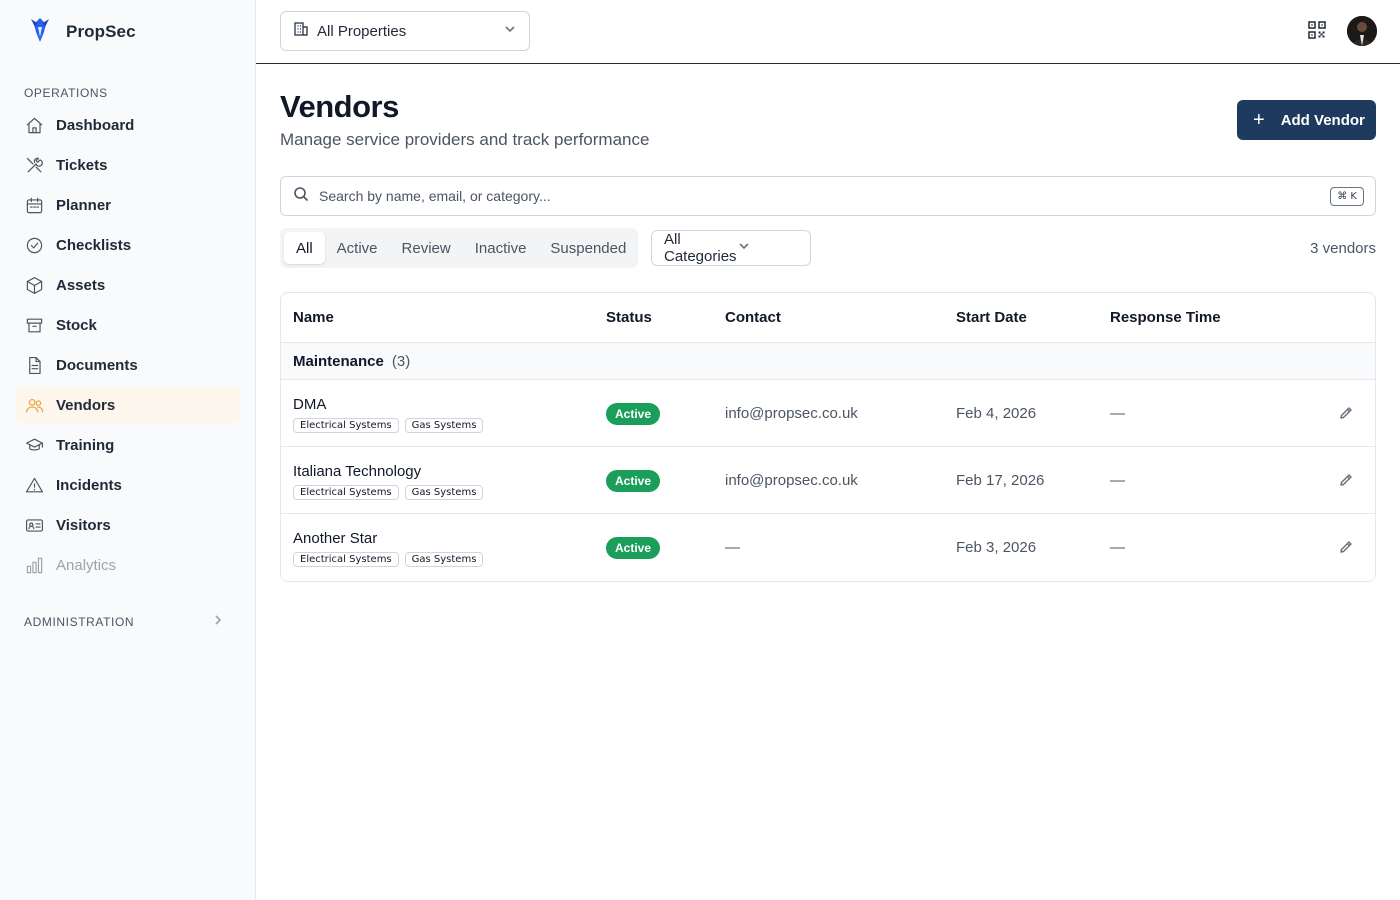 The width and height of the screenshot is (1400, 900). What do you see at coordinates (128, 565) in the screenshot?
I see `sidebar-item-analytics: Analytics` at bounding box center [128, 565].